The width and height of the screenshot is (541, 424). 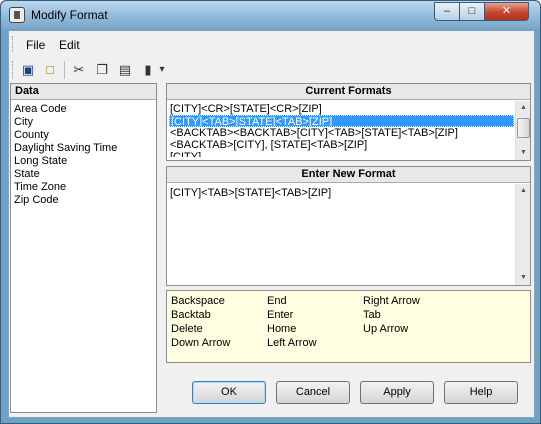 What do you see at coordinates (341, 154) in the screenshot?
I see `format-item: [CITY]` at bounding box center [341, 154].